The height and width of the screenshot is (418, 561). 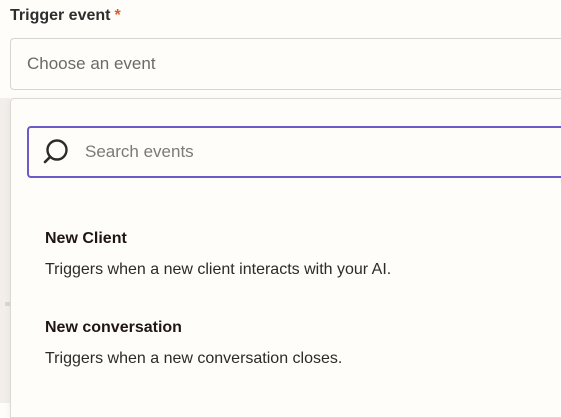 I want to click on left-rail, so click(x=5, y=250).